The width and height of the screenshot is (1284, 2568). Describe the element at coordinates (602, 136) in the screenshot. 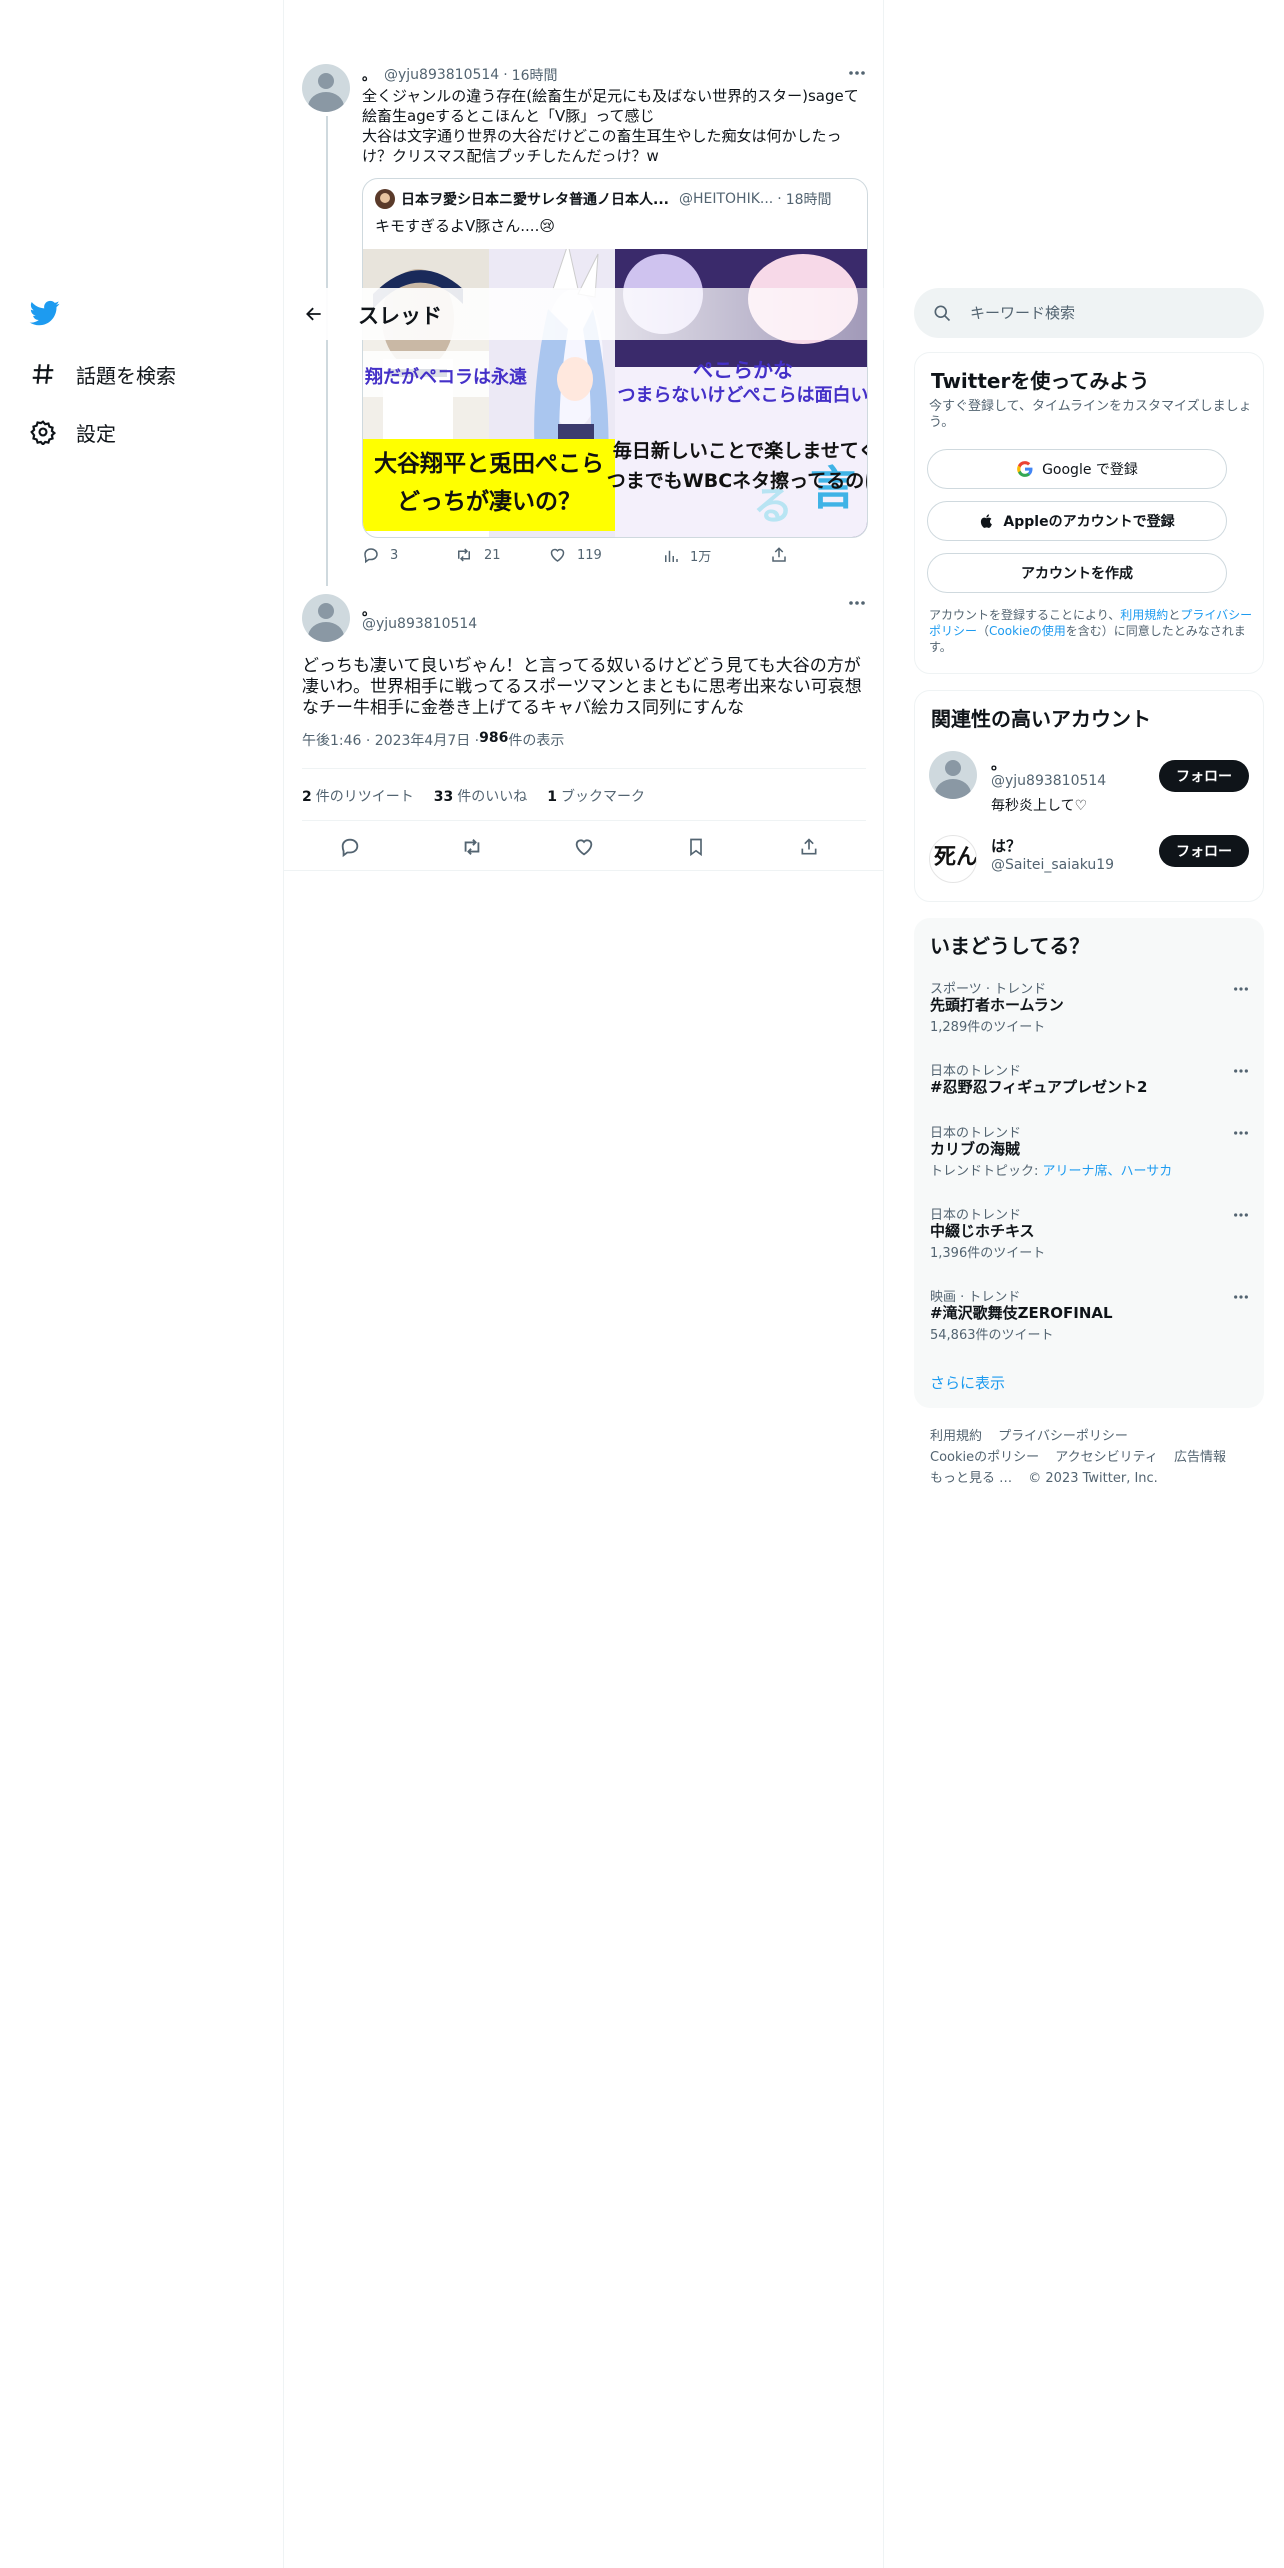

I see `tweet-text-line: 大谷は文字通り世界の大谷だけどこの畜生耳生やした痴女は何かしたっ` at that location.